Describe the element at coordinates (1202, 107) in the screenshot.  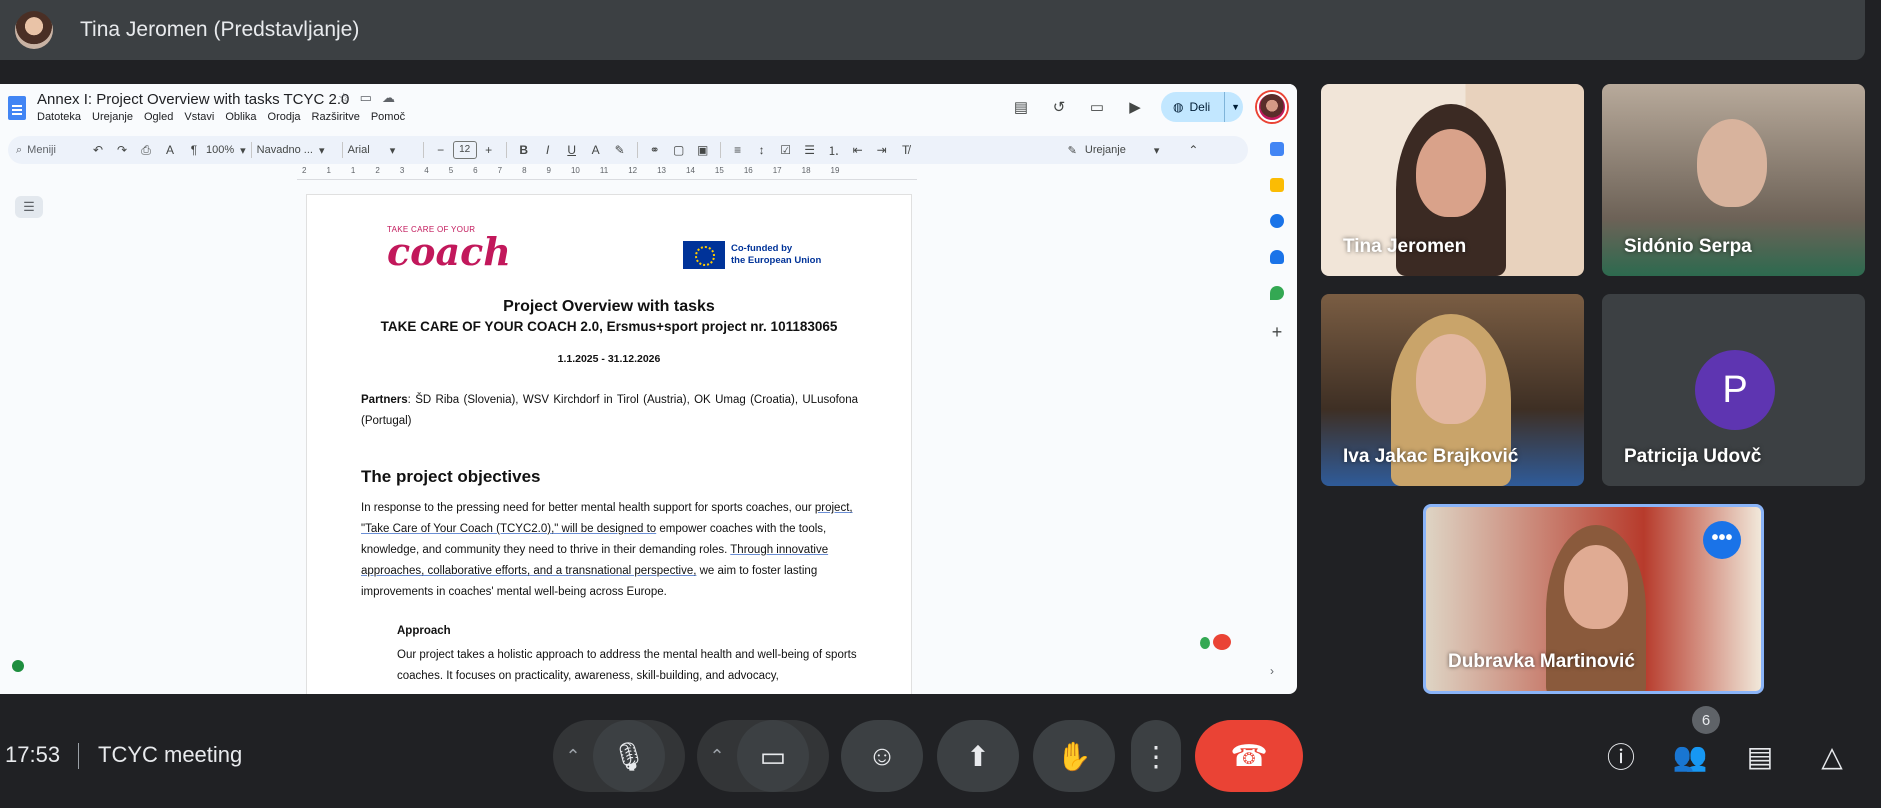
I see `share-button: ◍ Deli ▼` at that location.